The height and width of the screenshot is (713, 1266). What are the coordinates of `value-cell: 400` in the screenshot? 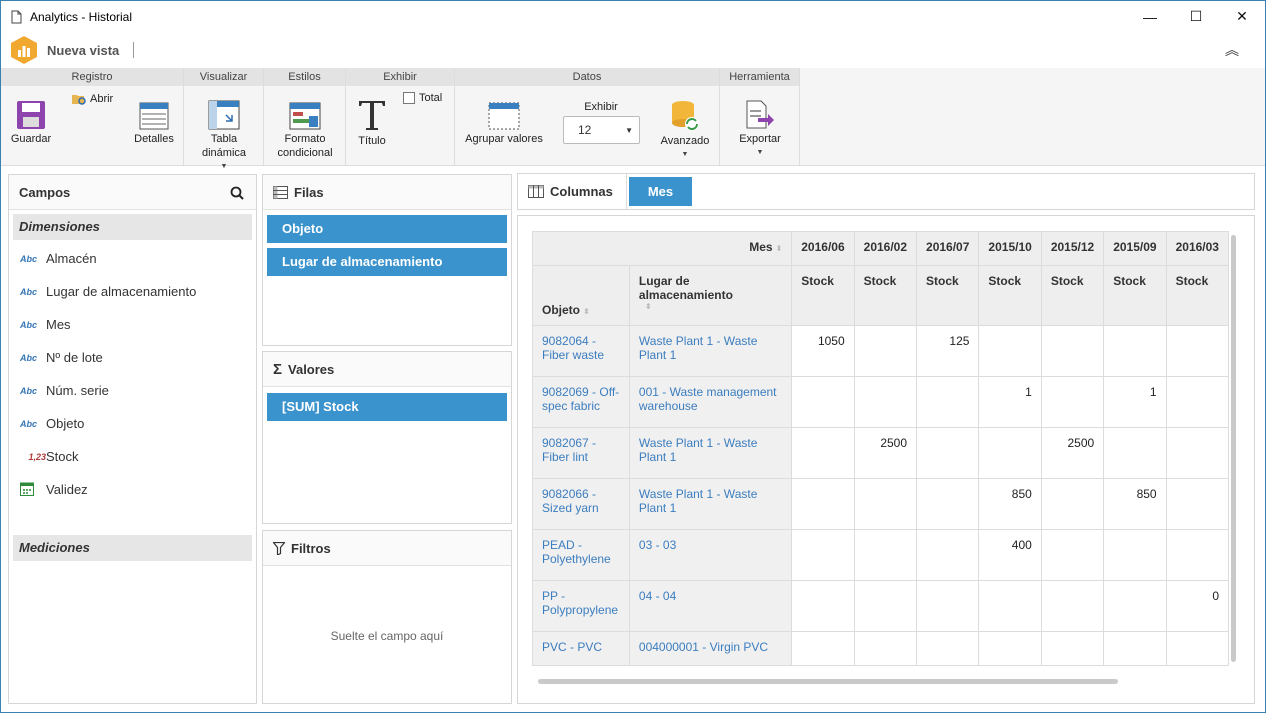 It's located at (1010, 555).